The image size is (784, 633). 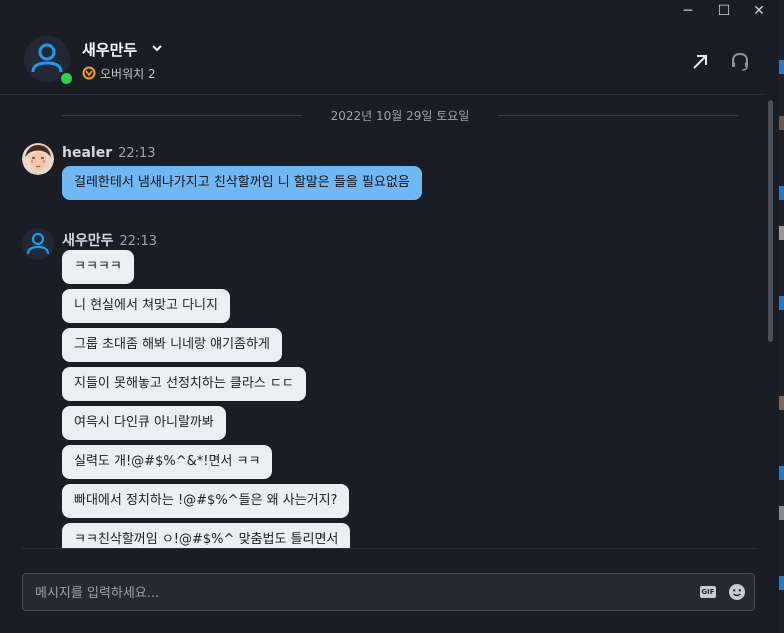 What do you see at coordinates (389, 548) in the screenshot?
I see `composer-divider` at bounding box center [389, 548].